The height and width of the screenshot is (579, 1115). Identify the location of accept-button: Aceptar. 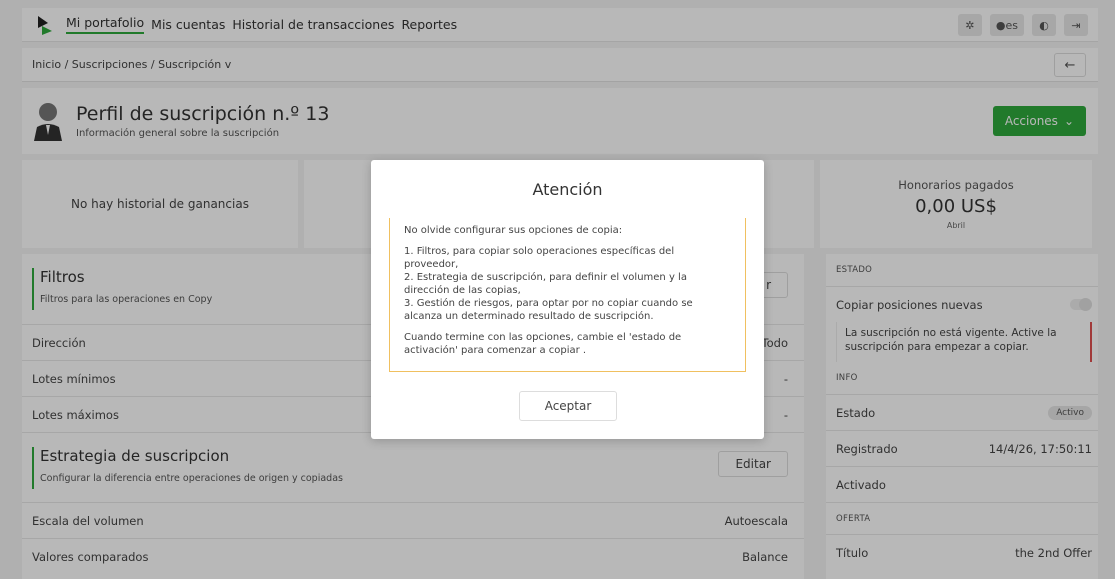
(568, 406).